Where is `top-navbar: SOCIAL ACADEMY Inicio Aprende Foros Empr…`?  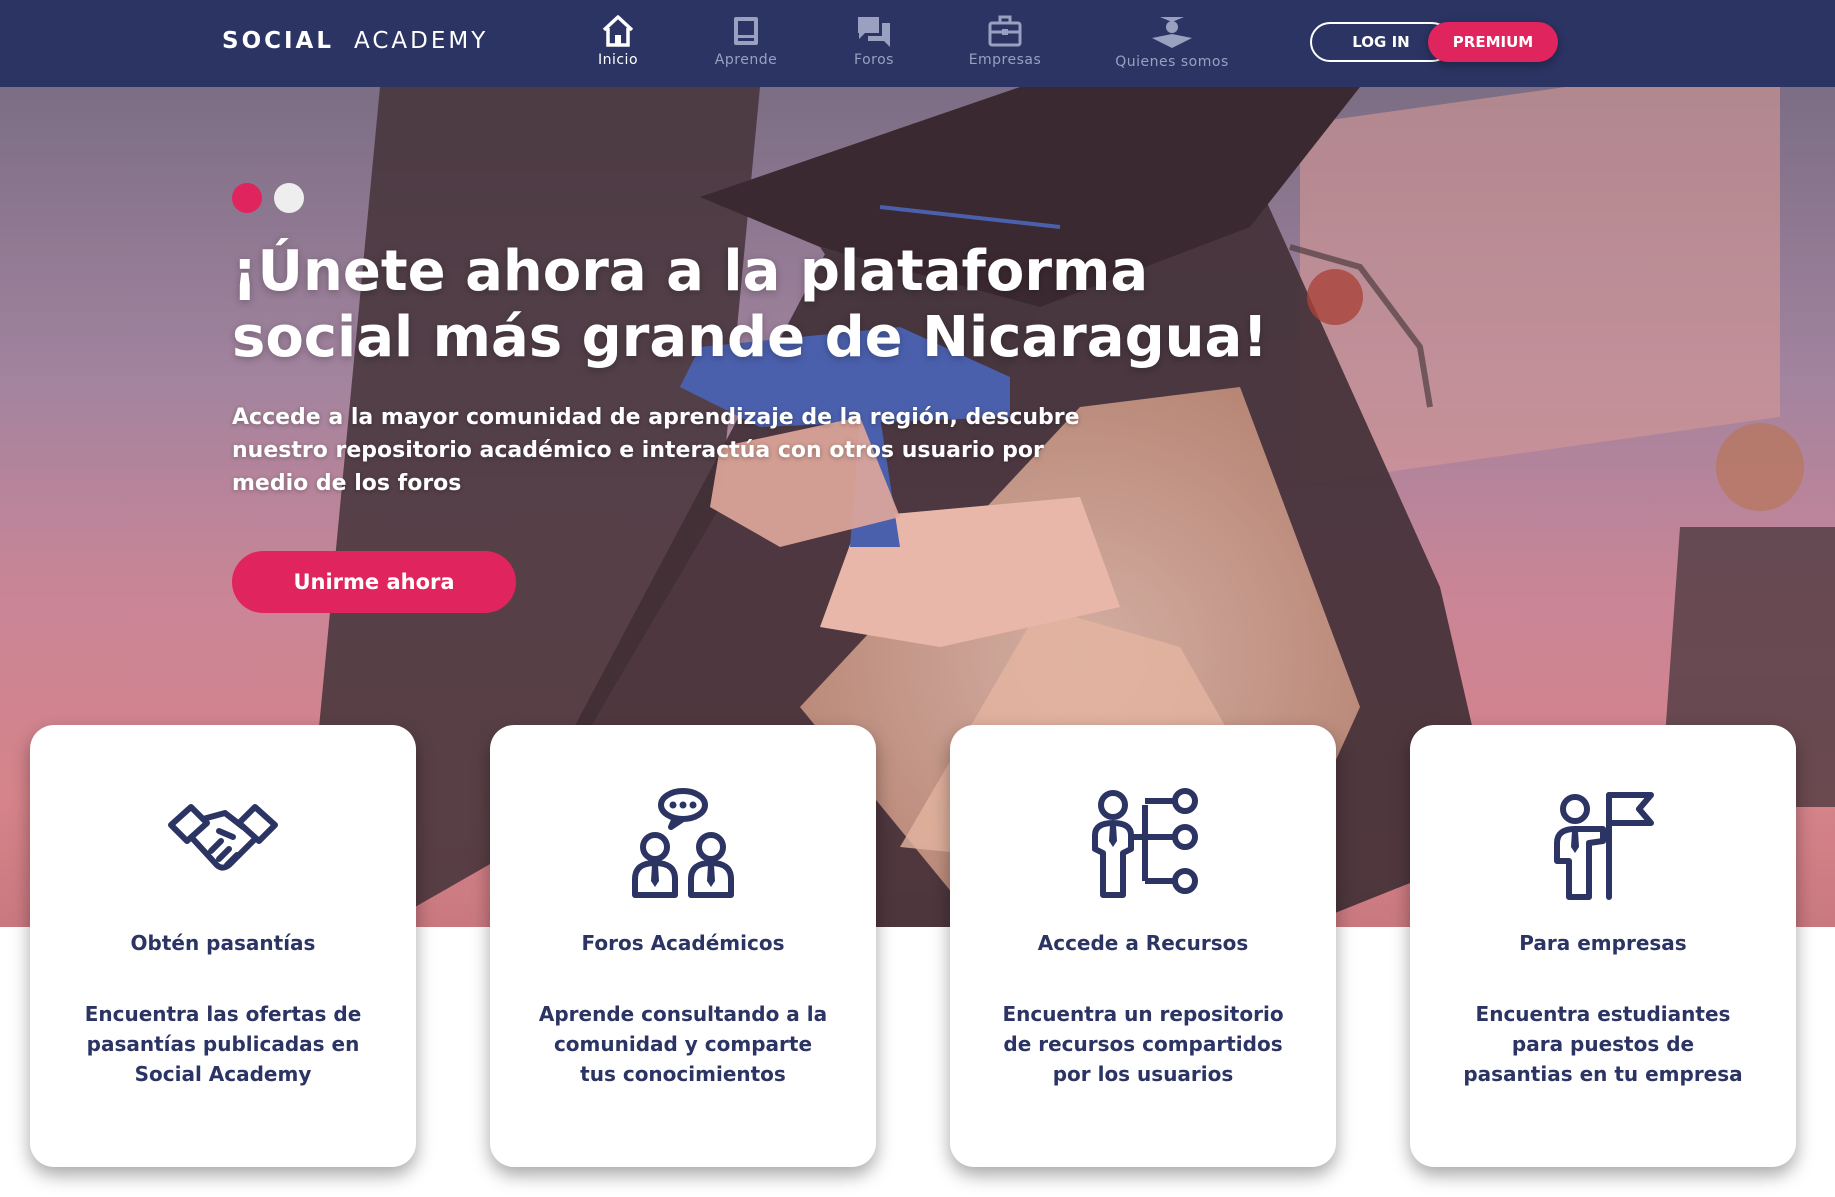 top-navbar: SOCIAL ACADEMY Inicio Aprende Foros Empr… is located at coordinates (917, 43).